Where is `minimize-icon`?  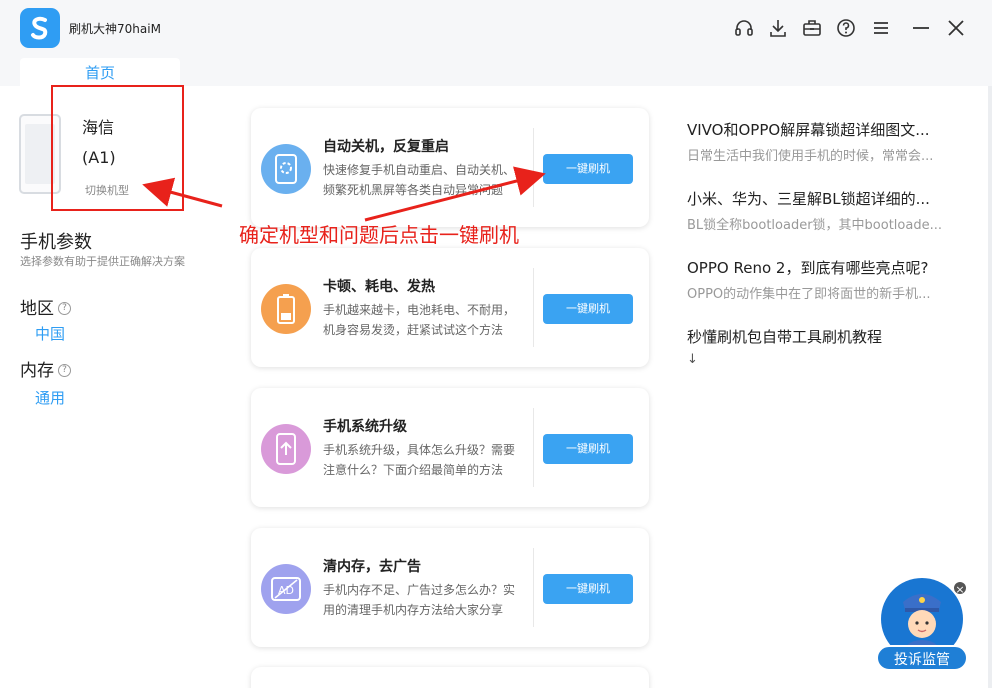 minimize-icon is located at coordinates (921, 28).